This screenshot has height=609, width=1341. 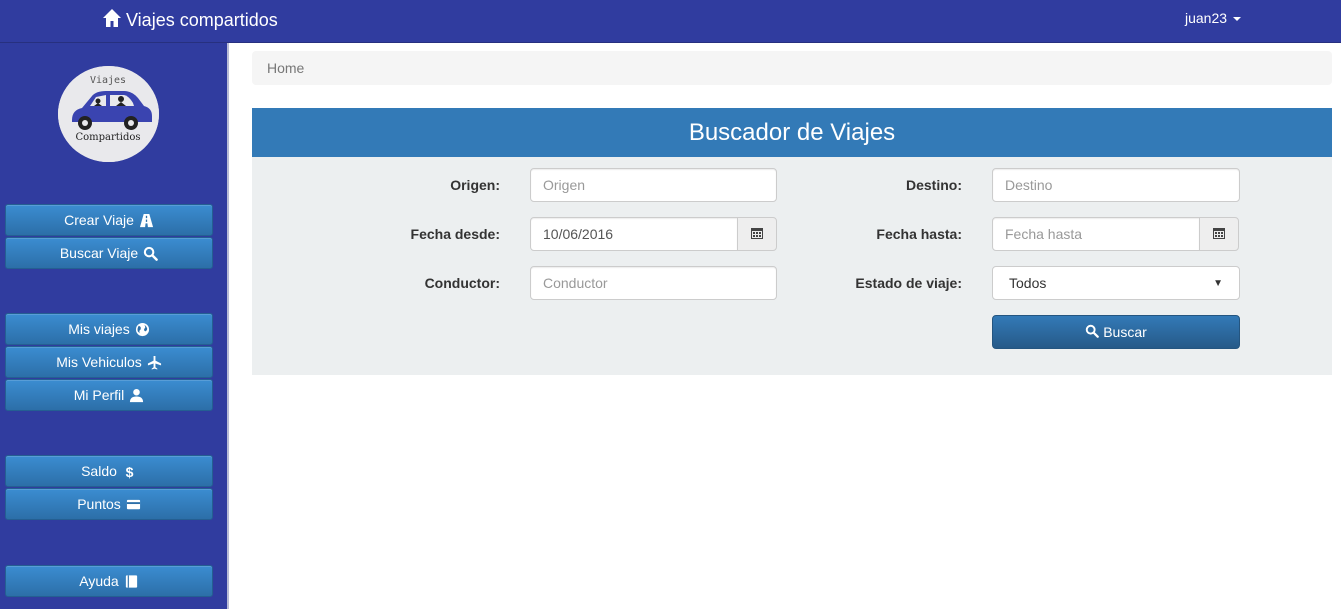 What do you see at coordinates (99, 329) in the screenshot?
I see `mis-viajes-label: Mis viajes` at bounding box center [99, 329].